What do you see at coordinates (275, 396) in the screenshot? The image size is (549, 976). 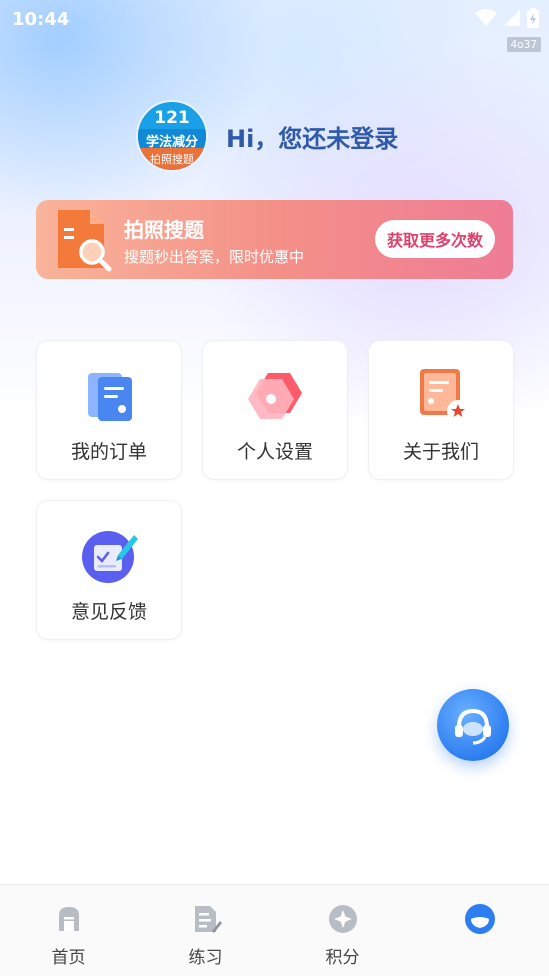 I see `settings-hexagon-icon` at bounding box center [275, 396].